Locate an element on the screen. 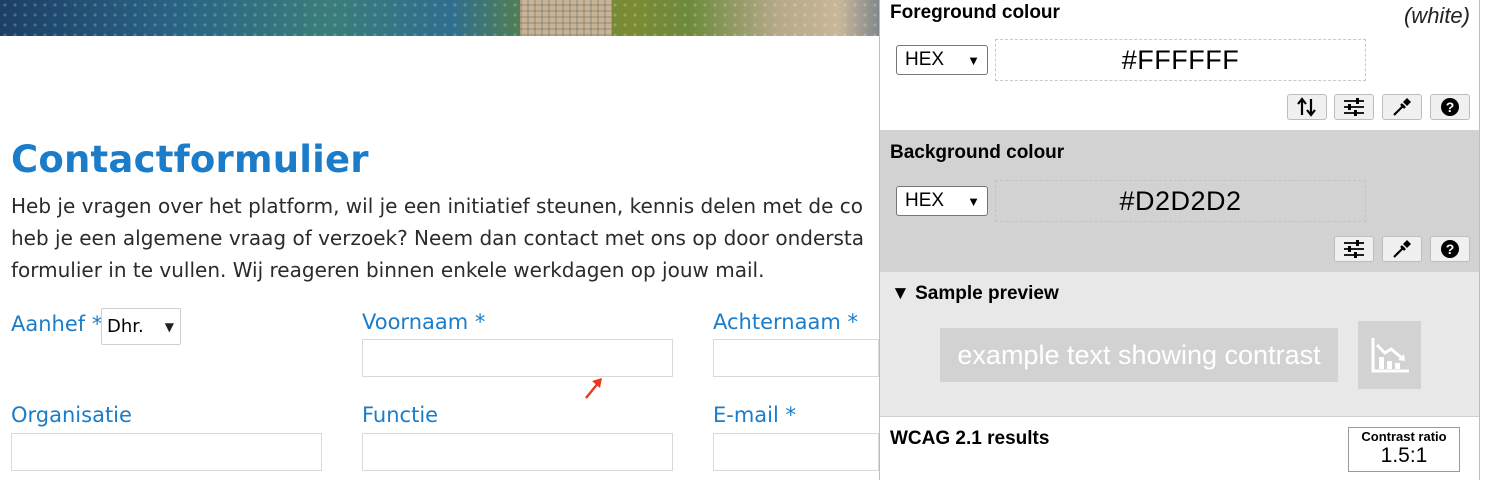  foreground-heading: Foreground colour is located at coordinates (975, 12).